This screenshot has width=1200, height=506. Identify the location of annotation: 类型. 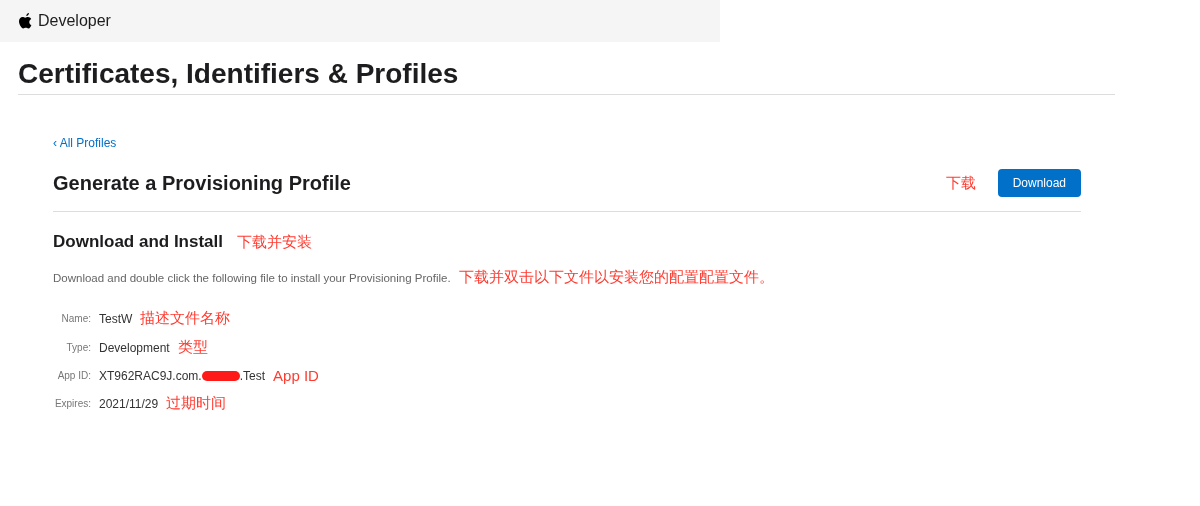
(192, 347).